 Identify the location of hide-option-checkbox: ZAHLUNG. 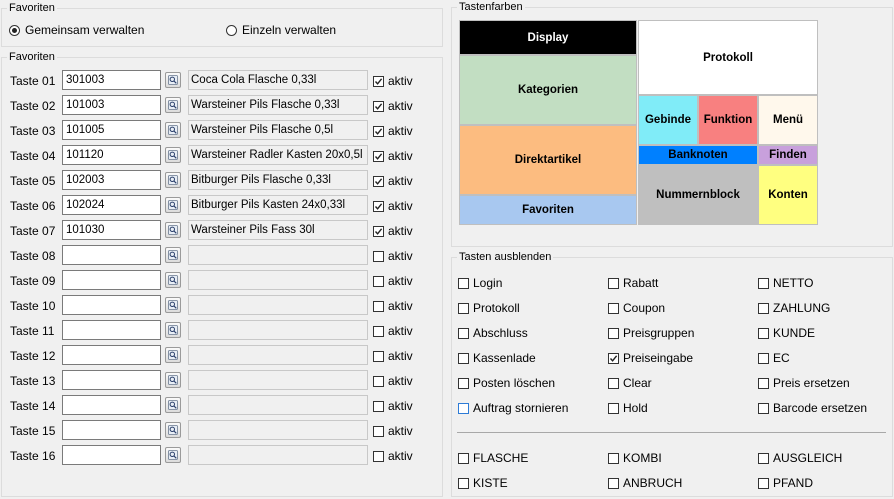
(794, 308).